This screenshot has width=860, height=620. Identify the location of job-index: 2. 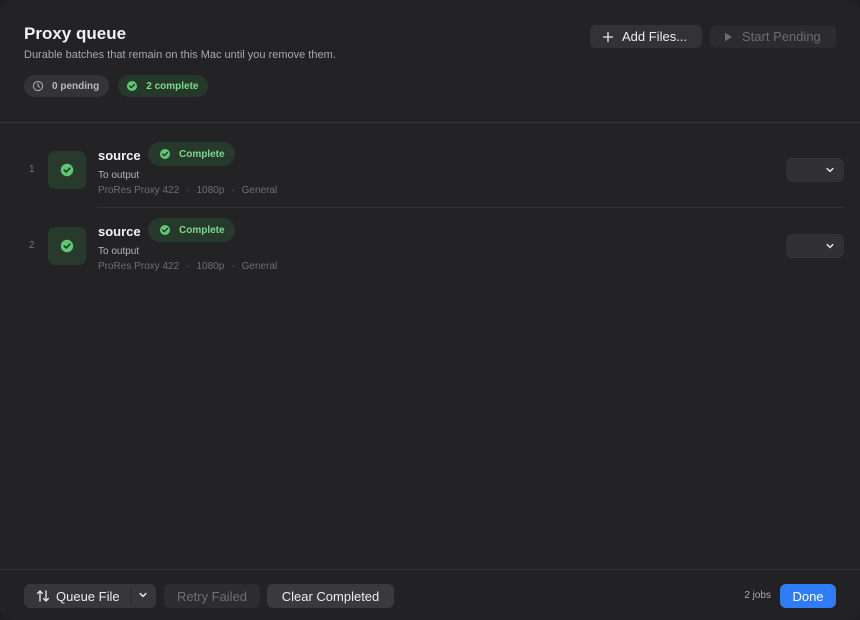
(32, 245).